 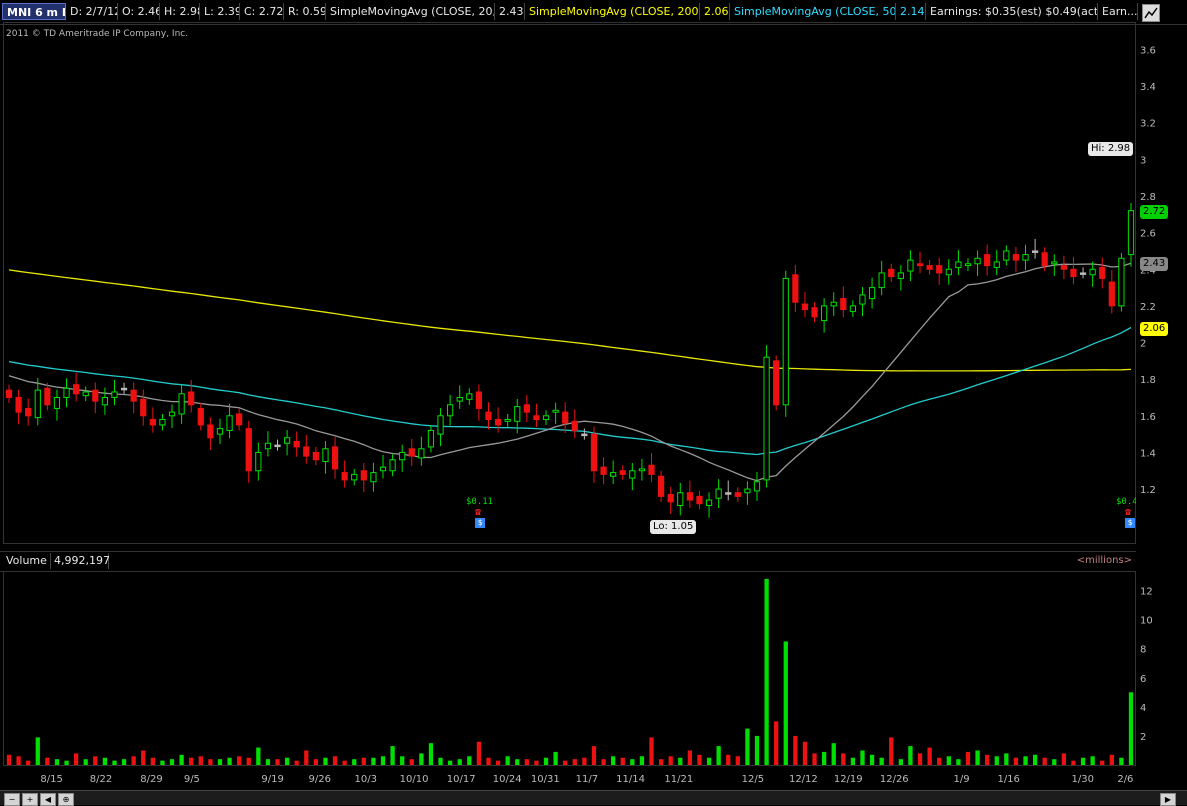 What do you see at coordinates (1083, 779) in the screenshot?
I see `date-axis-tick: 1/30` at bounding box center [1083, 779].